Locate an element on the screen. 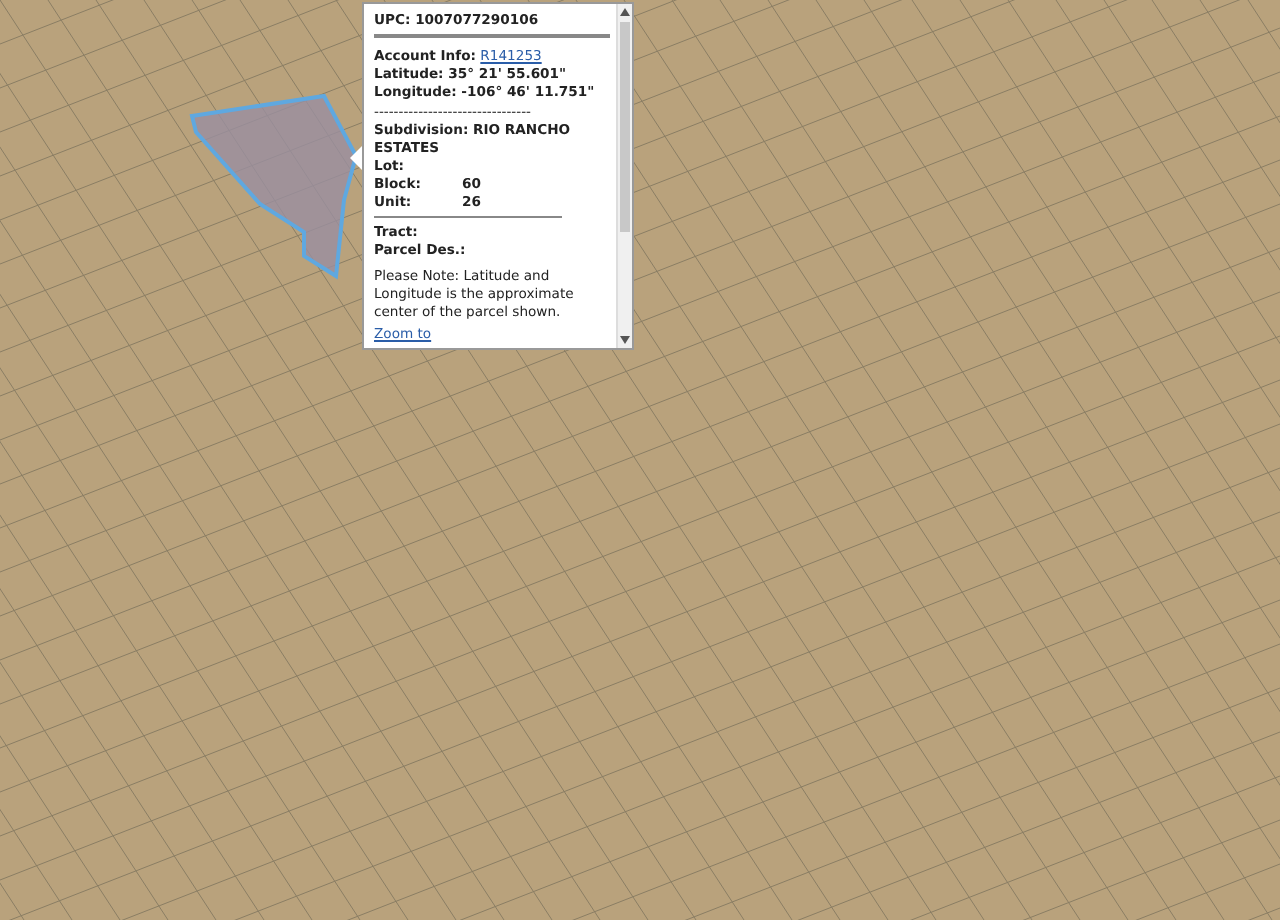 Image resolution: width=1280 pixels, height=920 pixels. scroll-up-icon is located at coordinates (625, 12).